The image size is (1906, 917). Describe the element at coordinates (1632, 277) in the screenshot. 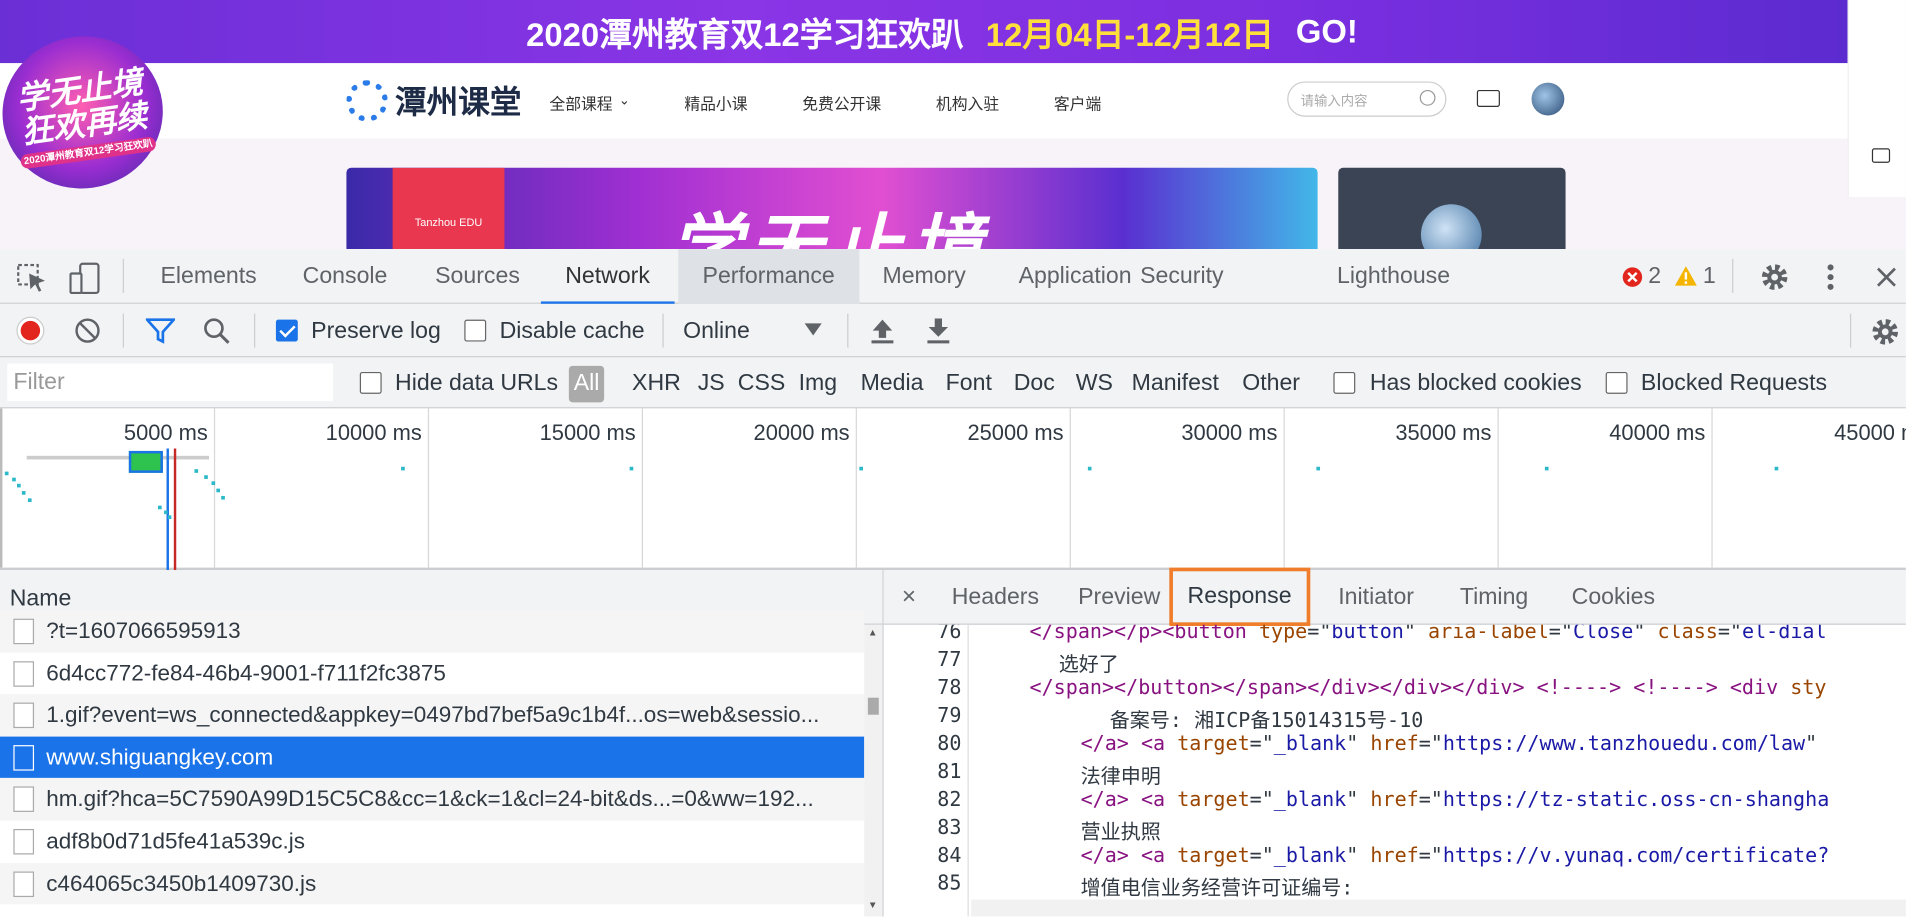

I see `error-icon` at that location.